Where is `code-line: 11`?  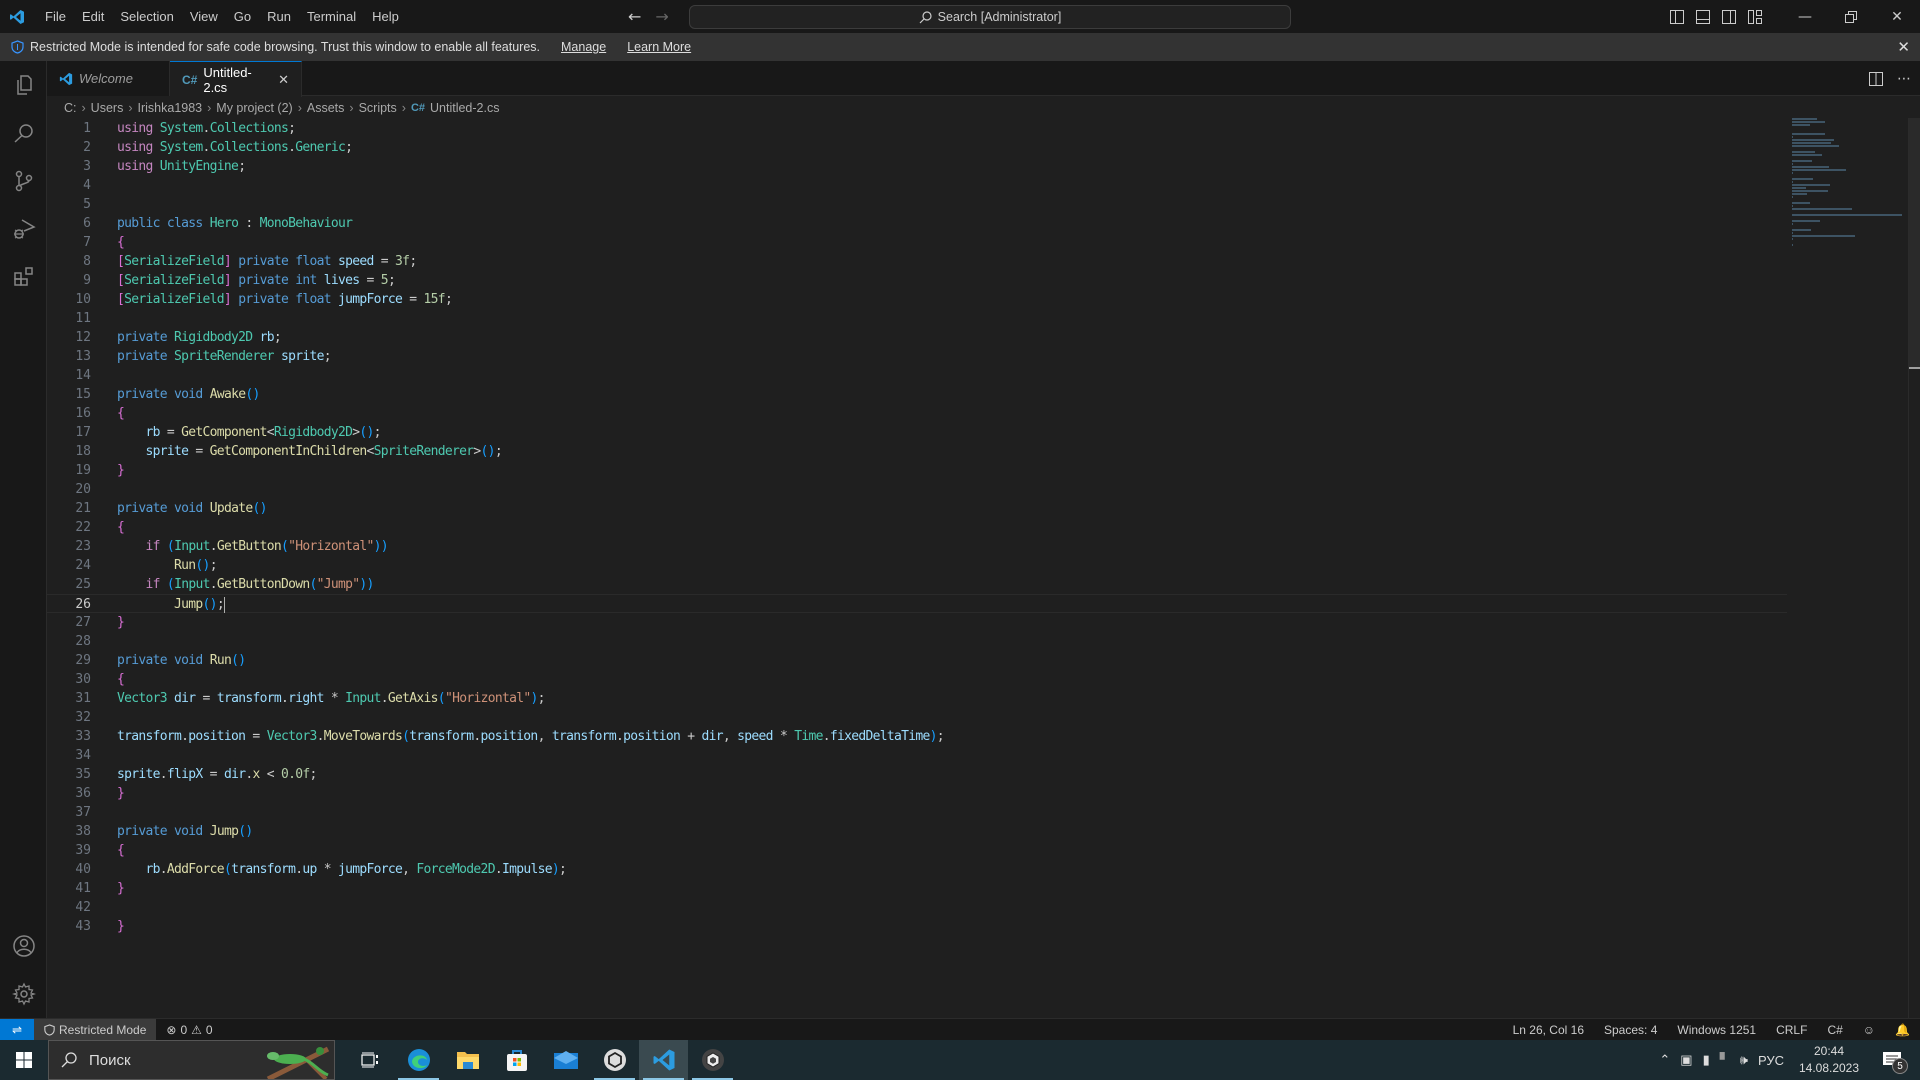
code-line: 11 is located at coordinates (917, 318).